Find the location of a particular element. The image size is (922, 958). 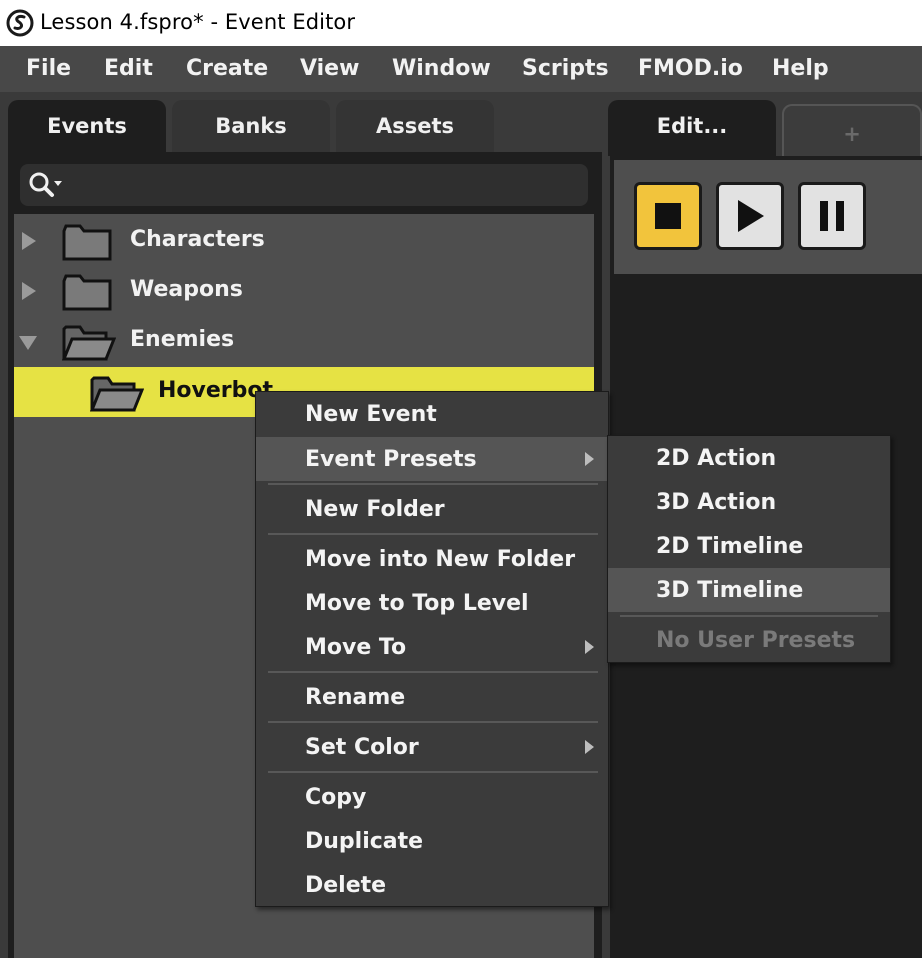

tree-folder-weapons: Weapons is located at coordinates (304, 291).